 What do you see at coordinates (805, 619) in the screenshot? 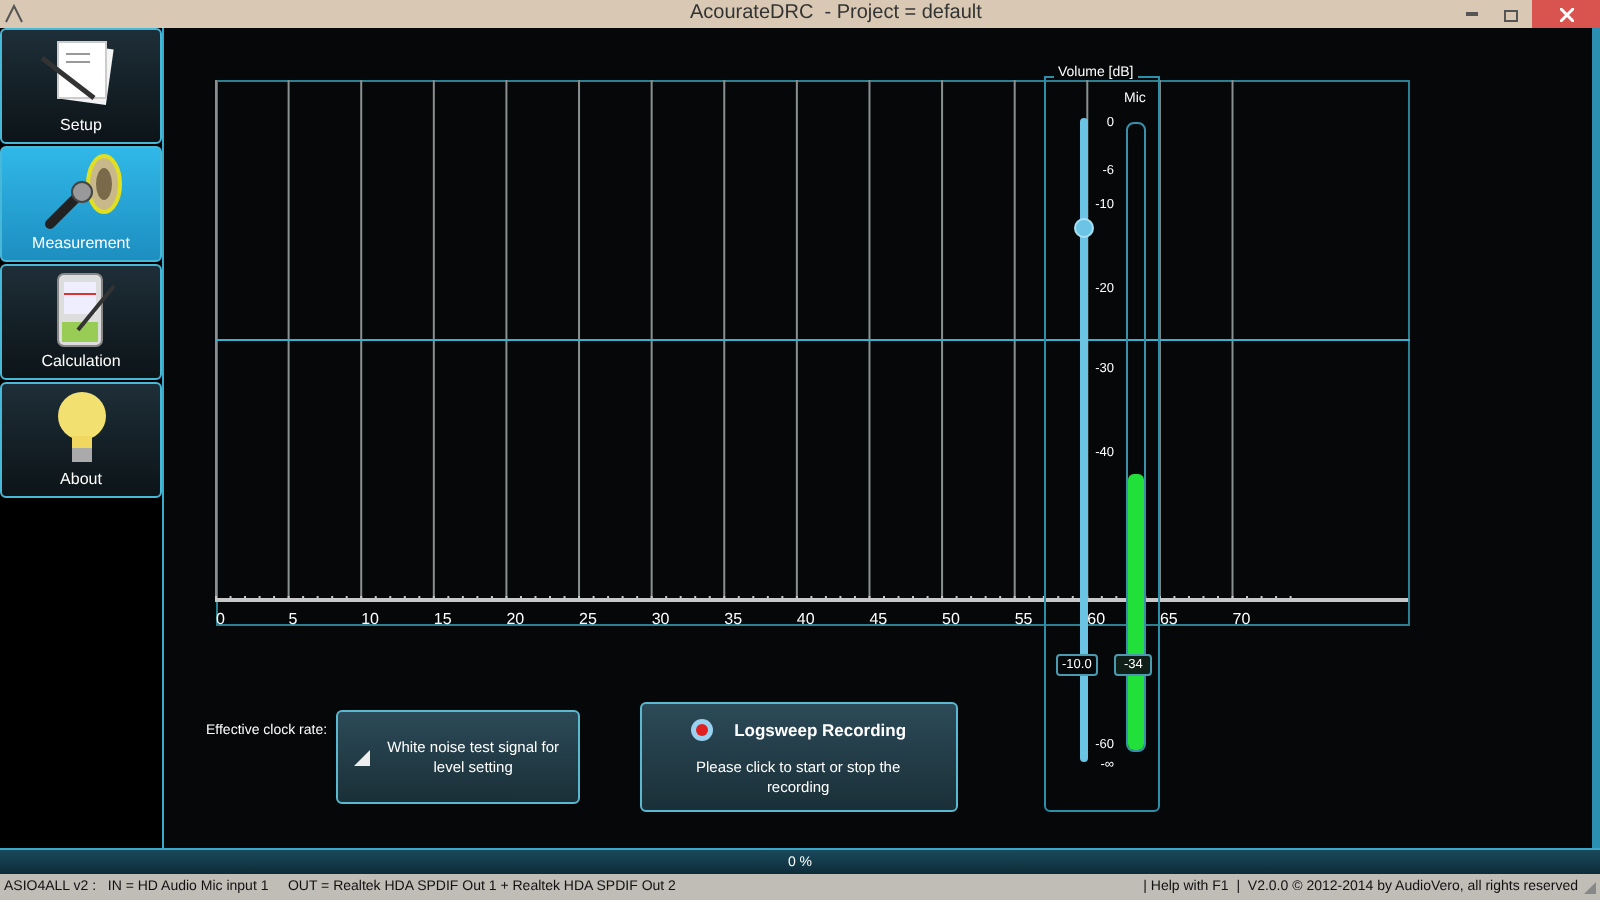
I see `tick-label: 40` at bounding box center [805, 619].